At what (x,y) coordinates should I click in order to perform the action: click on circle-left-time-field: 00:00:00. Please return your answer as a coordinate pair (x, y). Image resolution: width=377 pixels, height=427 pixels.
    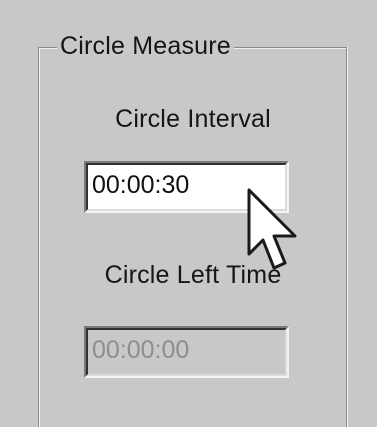
    Looking at the image, I should click on (186, 352).